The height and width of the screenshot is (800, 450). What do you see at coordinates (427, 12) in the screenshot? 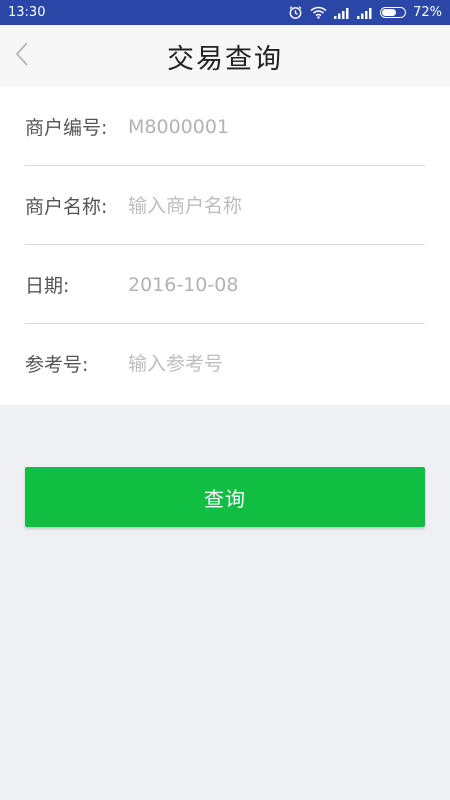
I see `battery-percent: 72%` at bounding box center [427, 12].